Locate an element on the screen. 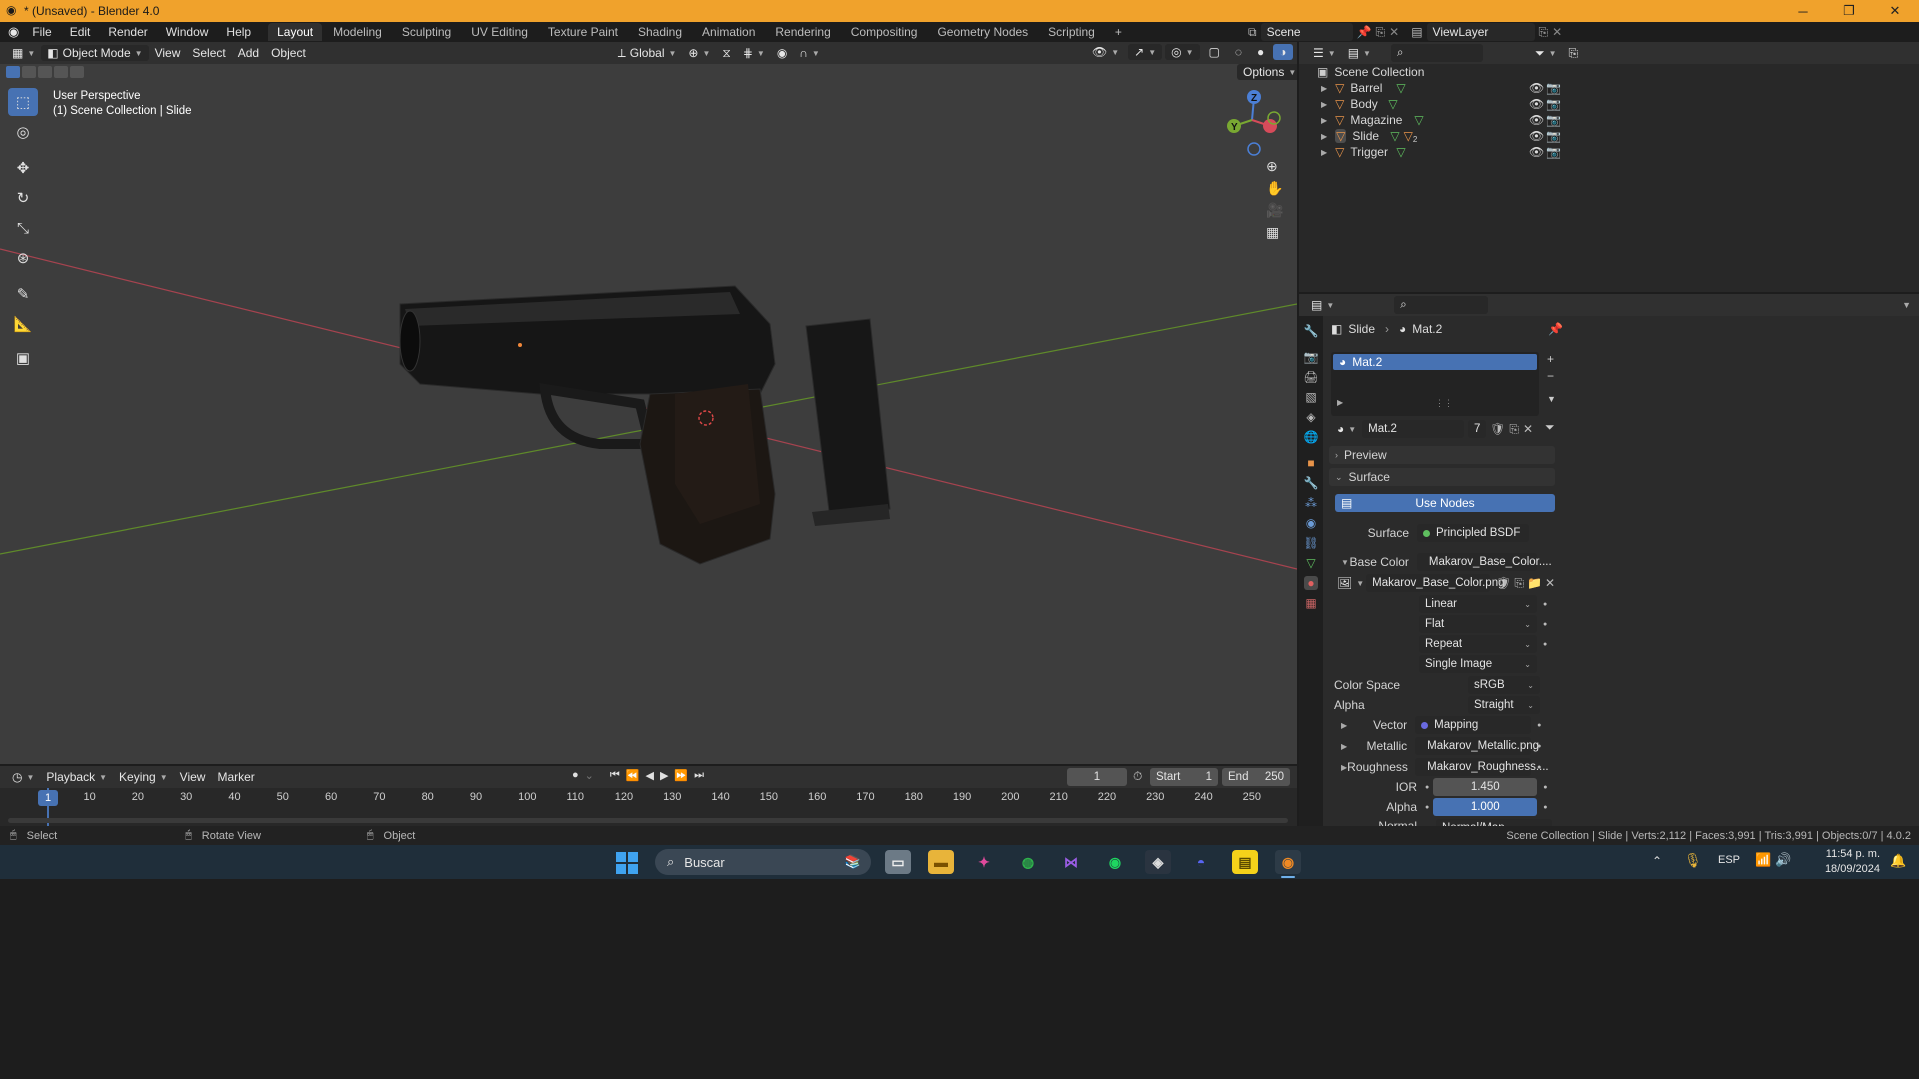 The height and width of the screenshot is (1079, 1919). cursor-tool: ◎ is located at coordinates (23, 132).